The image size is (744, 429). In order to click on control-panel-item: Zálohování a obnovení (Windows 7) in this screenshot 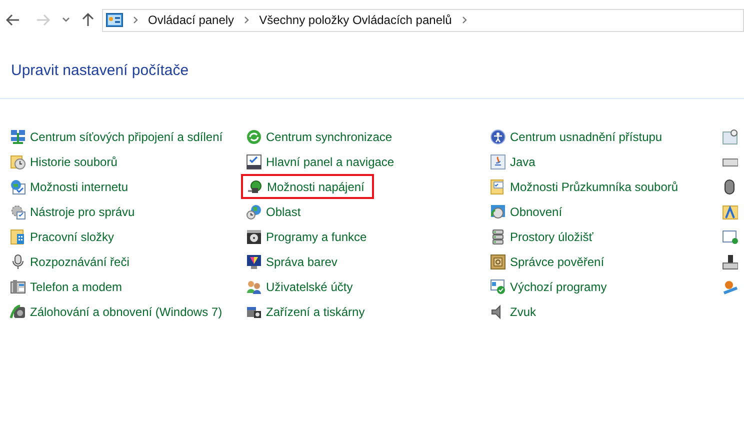, I will do `click(116, 311)`.